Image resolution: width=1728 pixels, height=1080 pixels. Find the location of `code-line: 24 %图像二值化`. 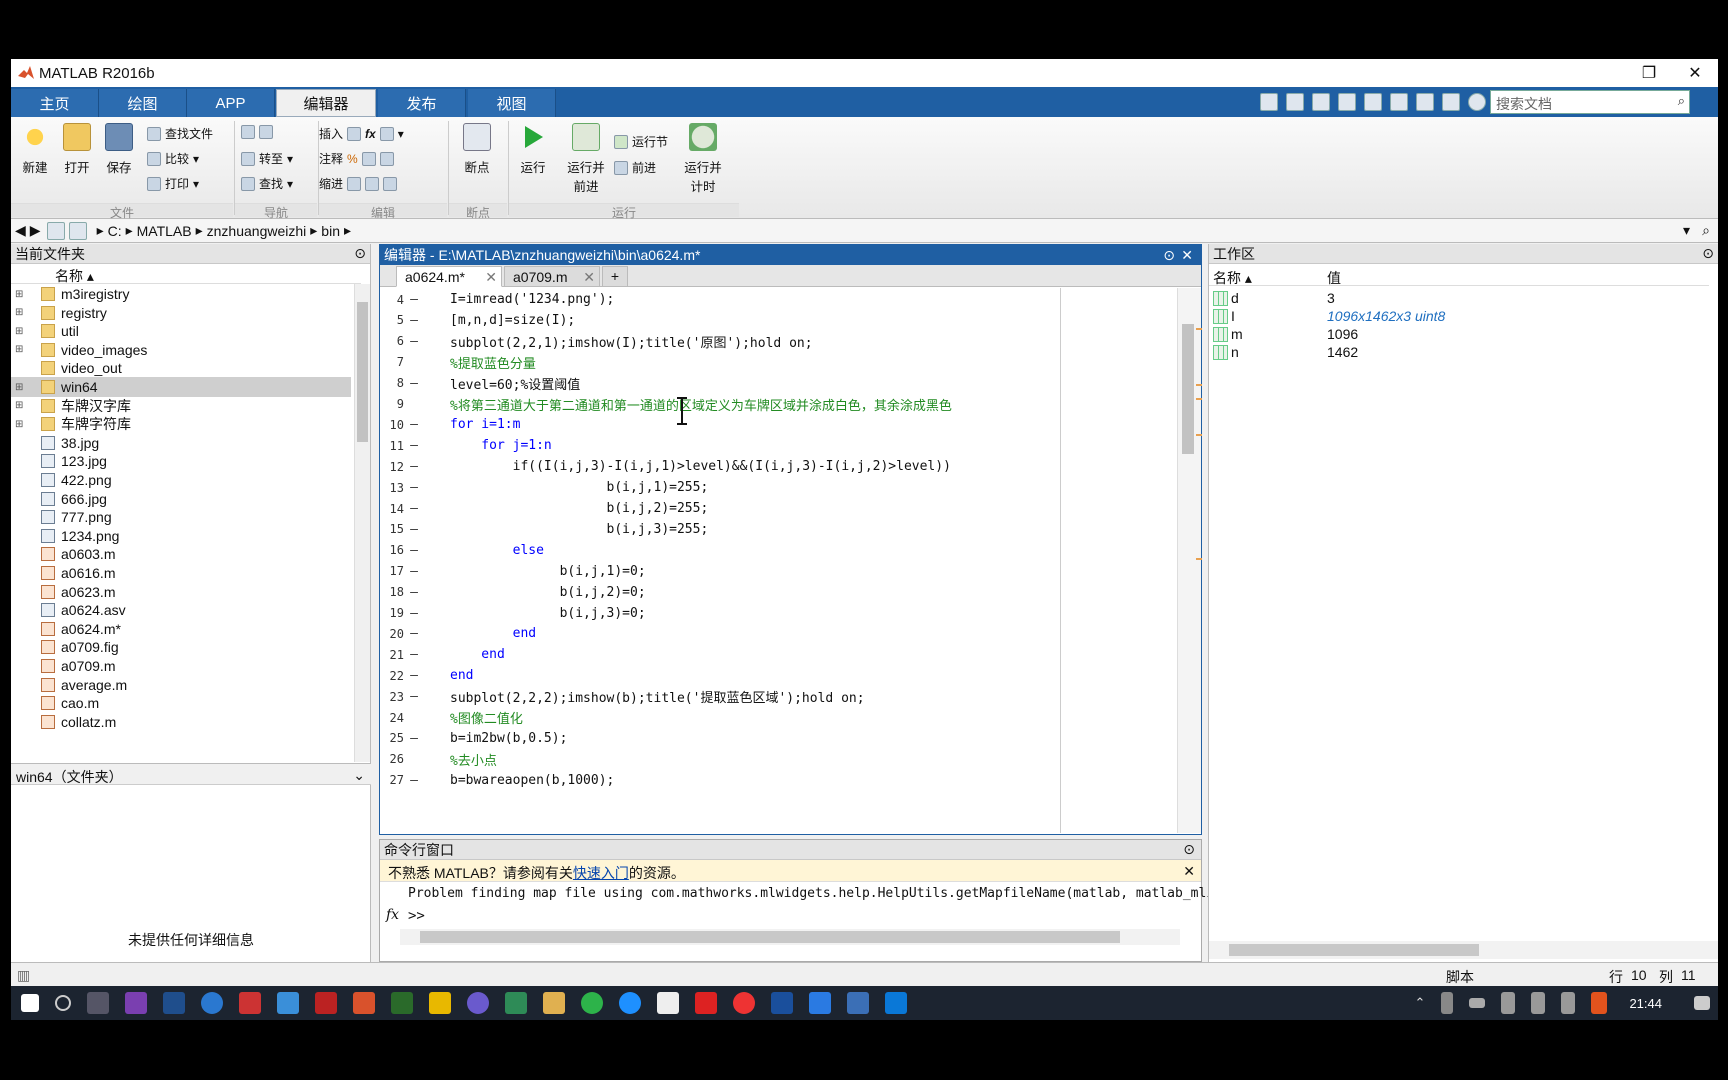

code-line: 24 %图像二值化 is located at coordinates (779, 717).